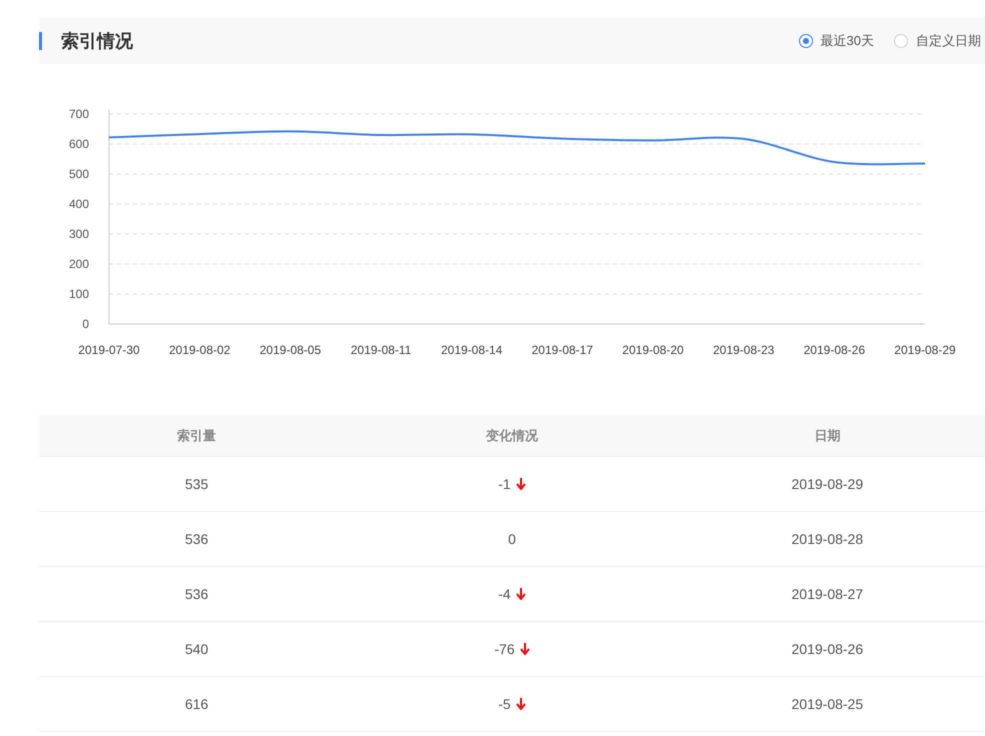 This screenshot has width=985, height=736. Describe the element at coordinates (504, 704) in the screenshot. I see `table-cell-text: -5` at that location.